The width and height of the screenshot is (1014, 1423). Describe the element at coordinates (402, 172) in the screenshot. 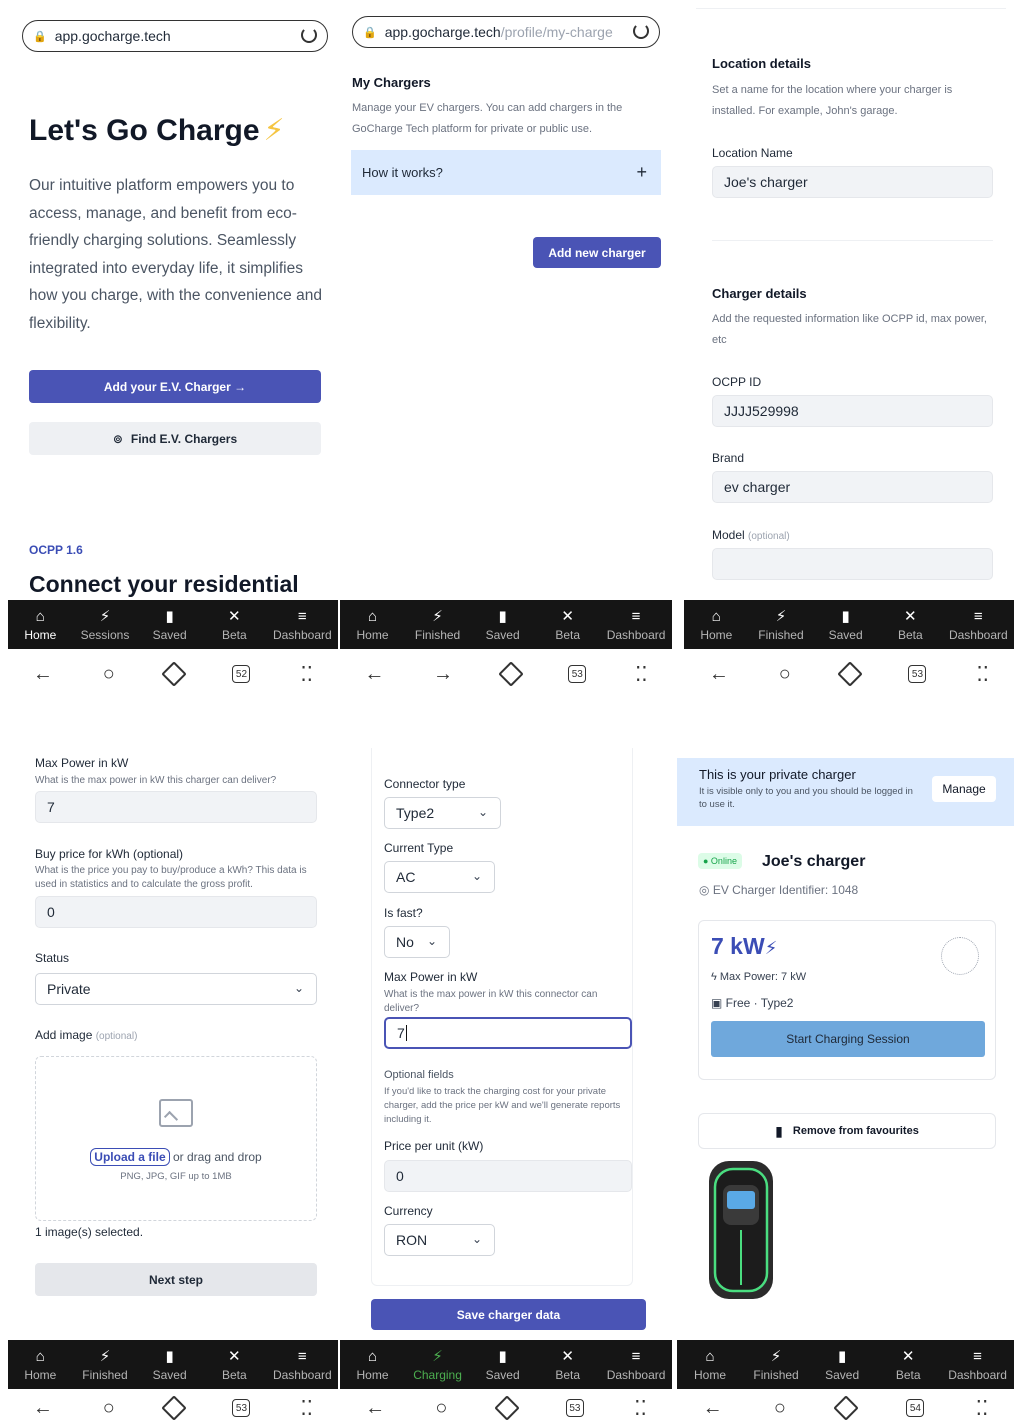

I see `accordion-label: How it works?` at that location.